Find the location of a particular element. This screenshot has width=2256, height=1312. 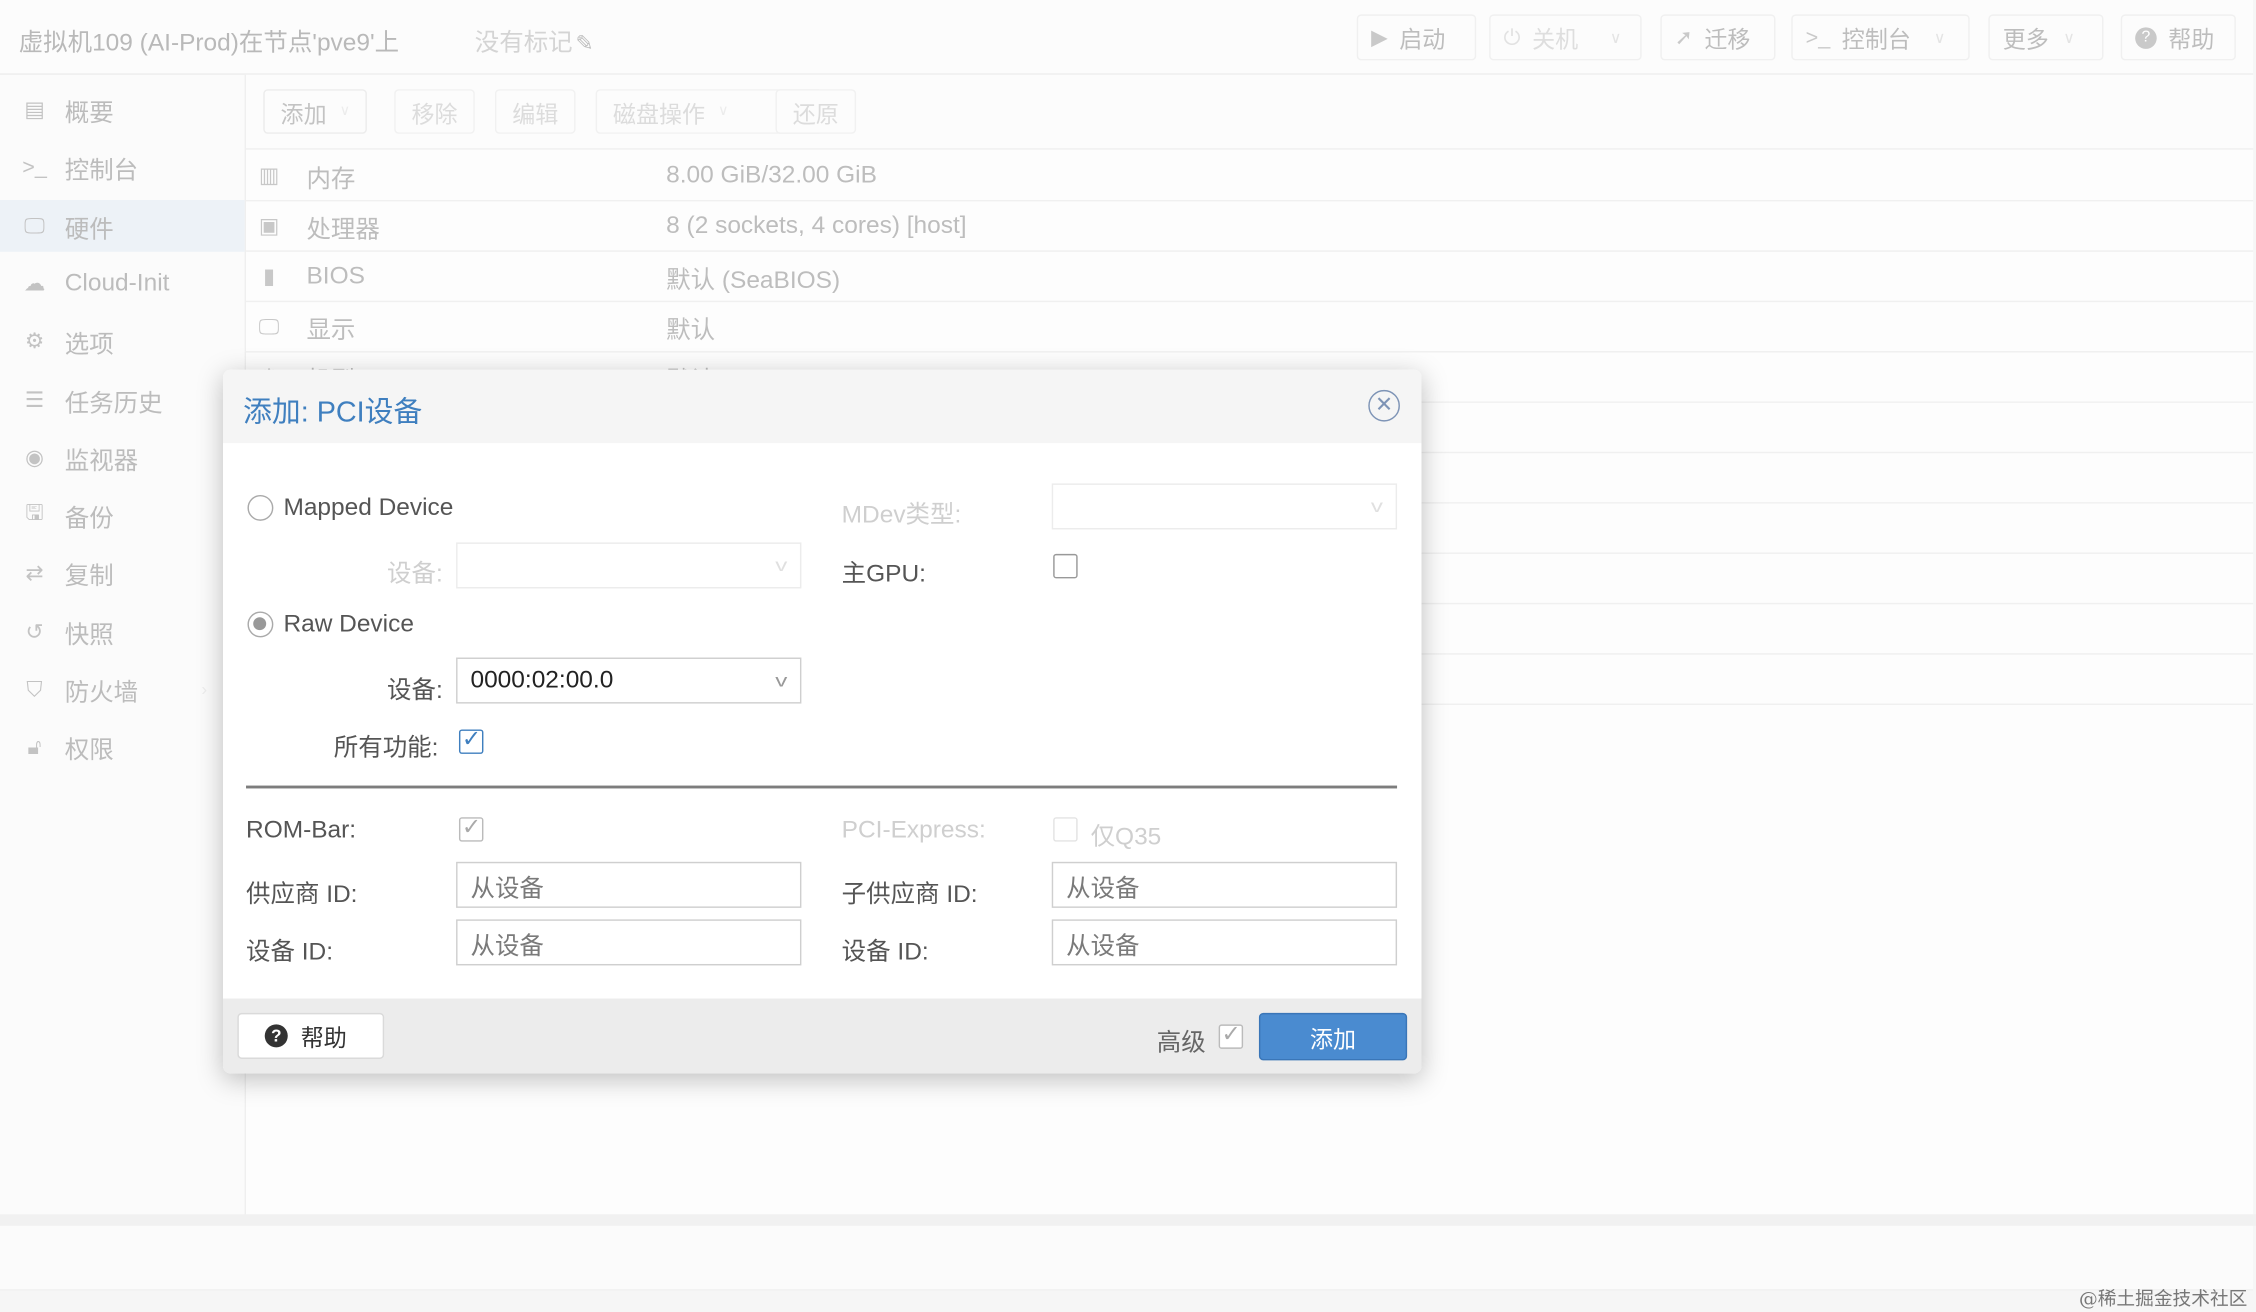

watermark: @稀土掘金技术社区 is located at coordinates (2163, 1300).